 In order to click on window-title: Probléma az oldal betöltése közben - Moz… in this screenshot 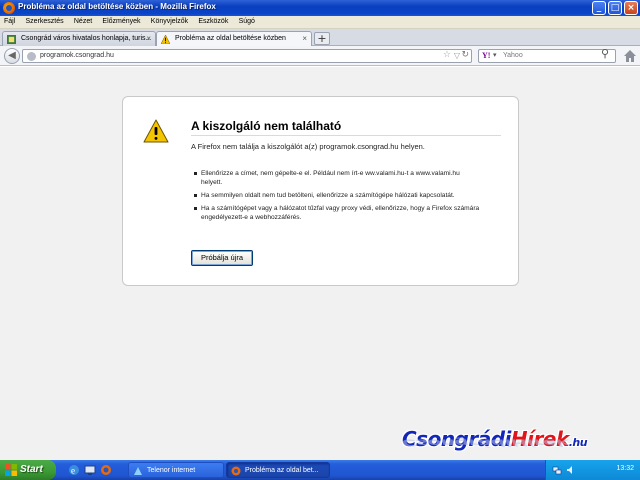, I will do `click(117, 6)`.